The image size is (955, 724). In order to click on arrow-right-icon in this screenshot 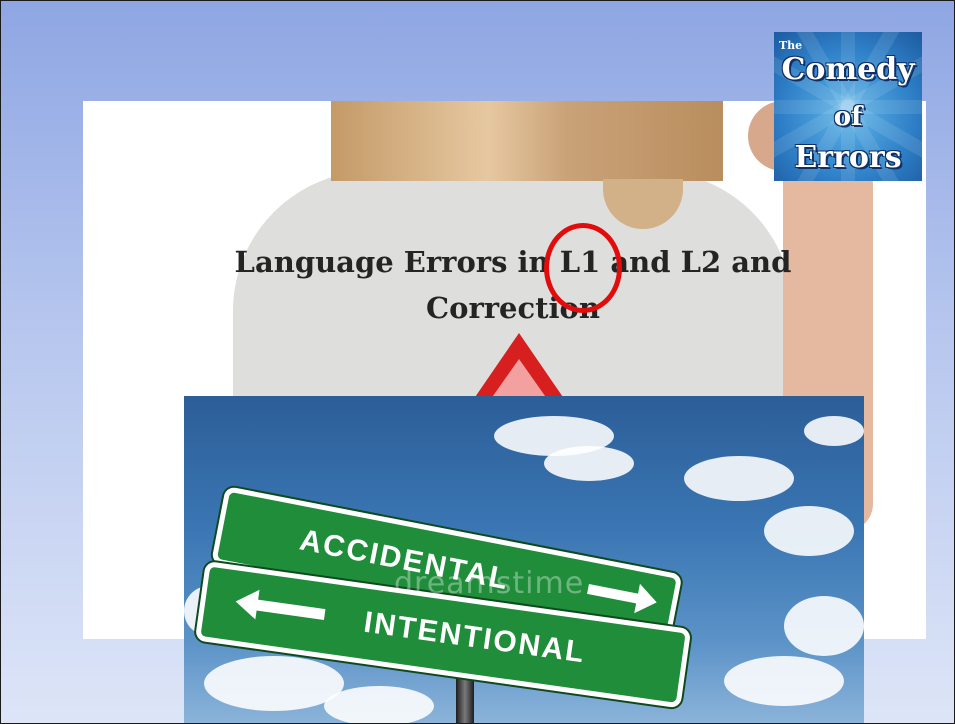, I will do `click(614, 594)`.